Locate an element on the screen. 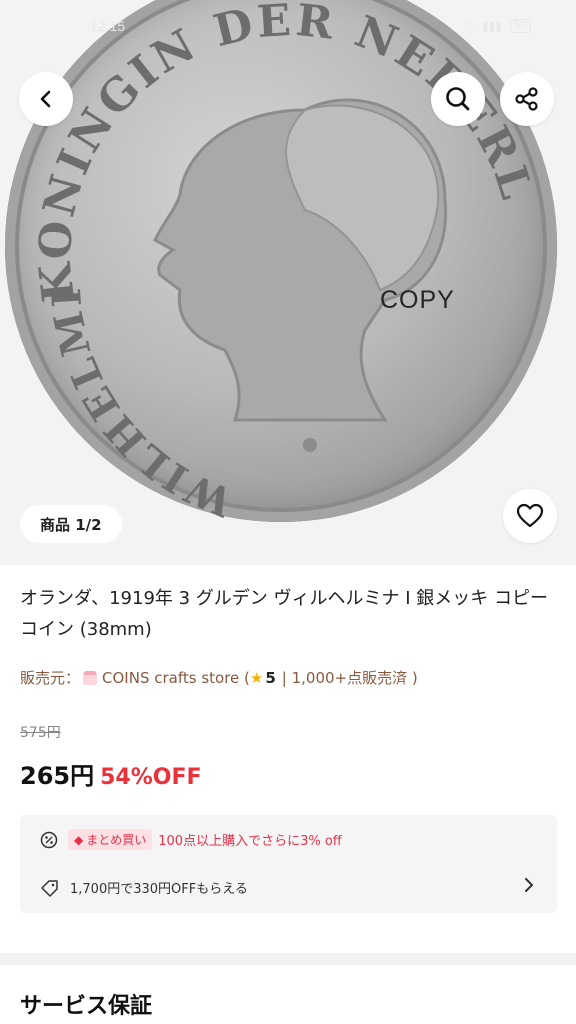 The image size is (576, 1024). star-icon: ★ is located at coordinates (256, 677).